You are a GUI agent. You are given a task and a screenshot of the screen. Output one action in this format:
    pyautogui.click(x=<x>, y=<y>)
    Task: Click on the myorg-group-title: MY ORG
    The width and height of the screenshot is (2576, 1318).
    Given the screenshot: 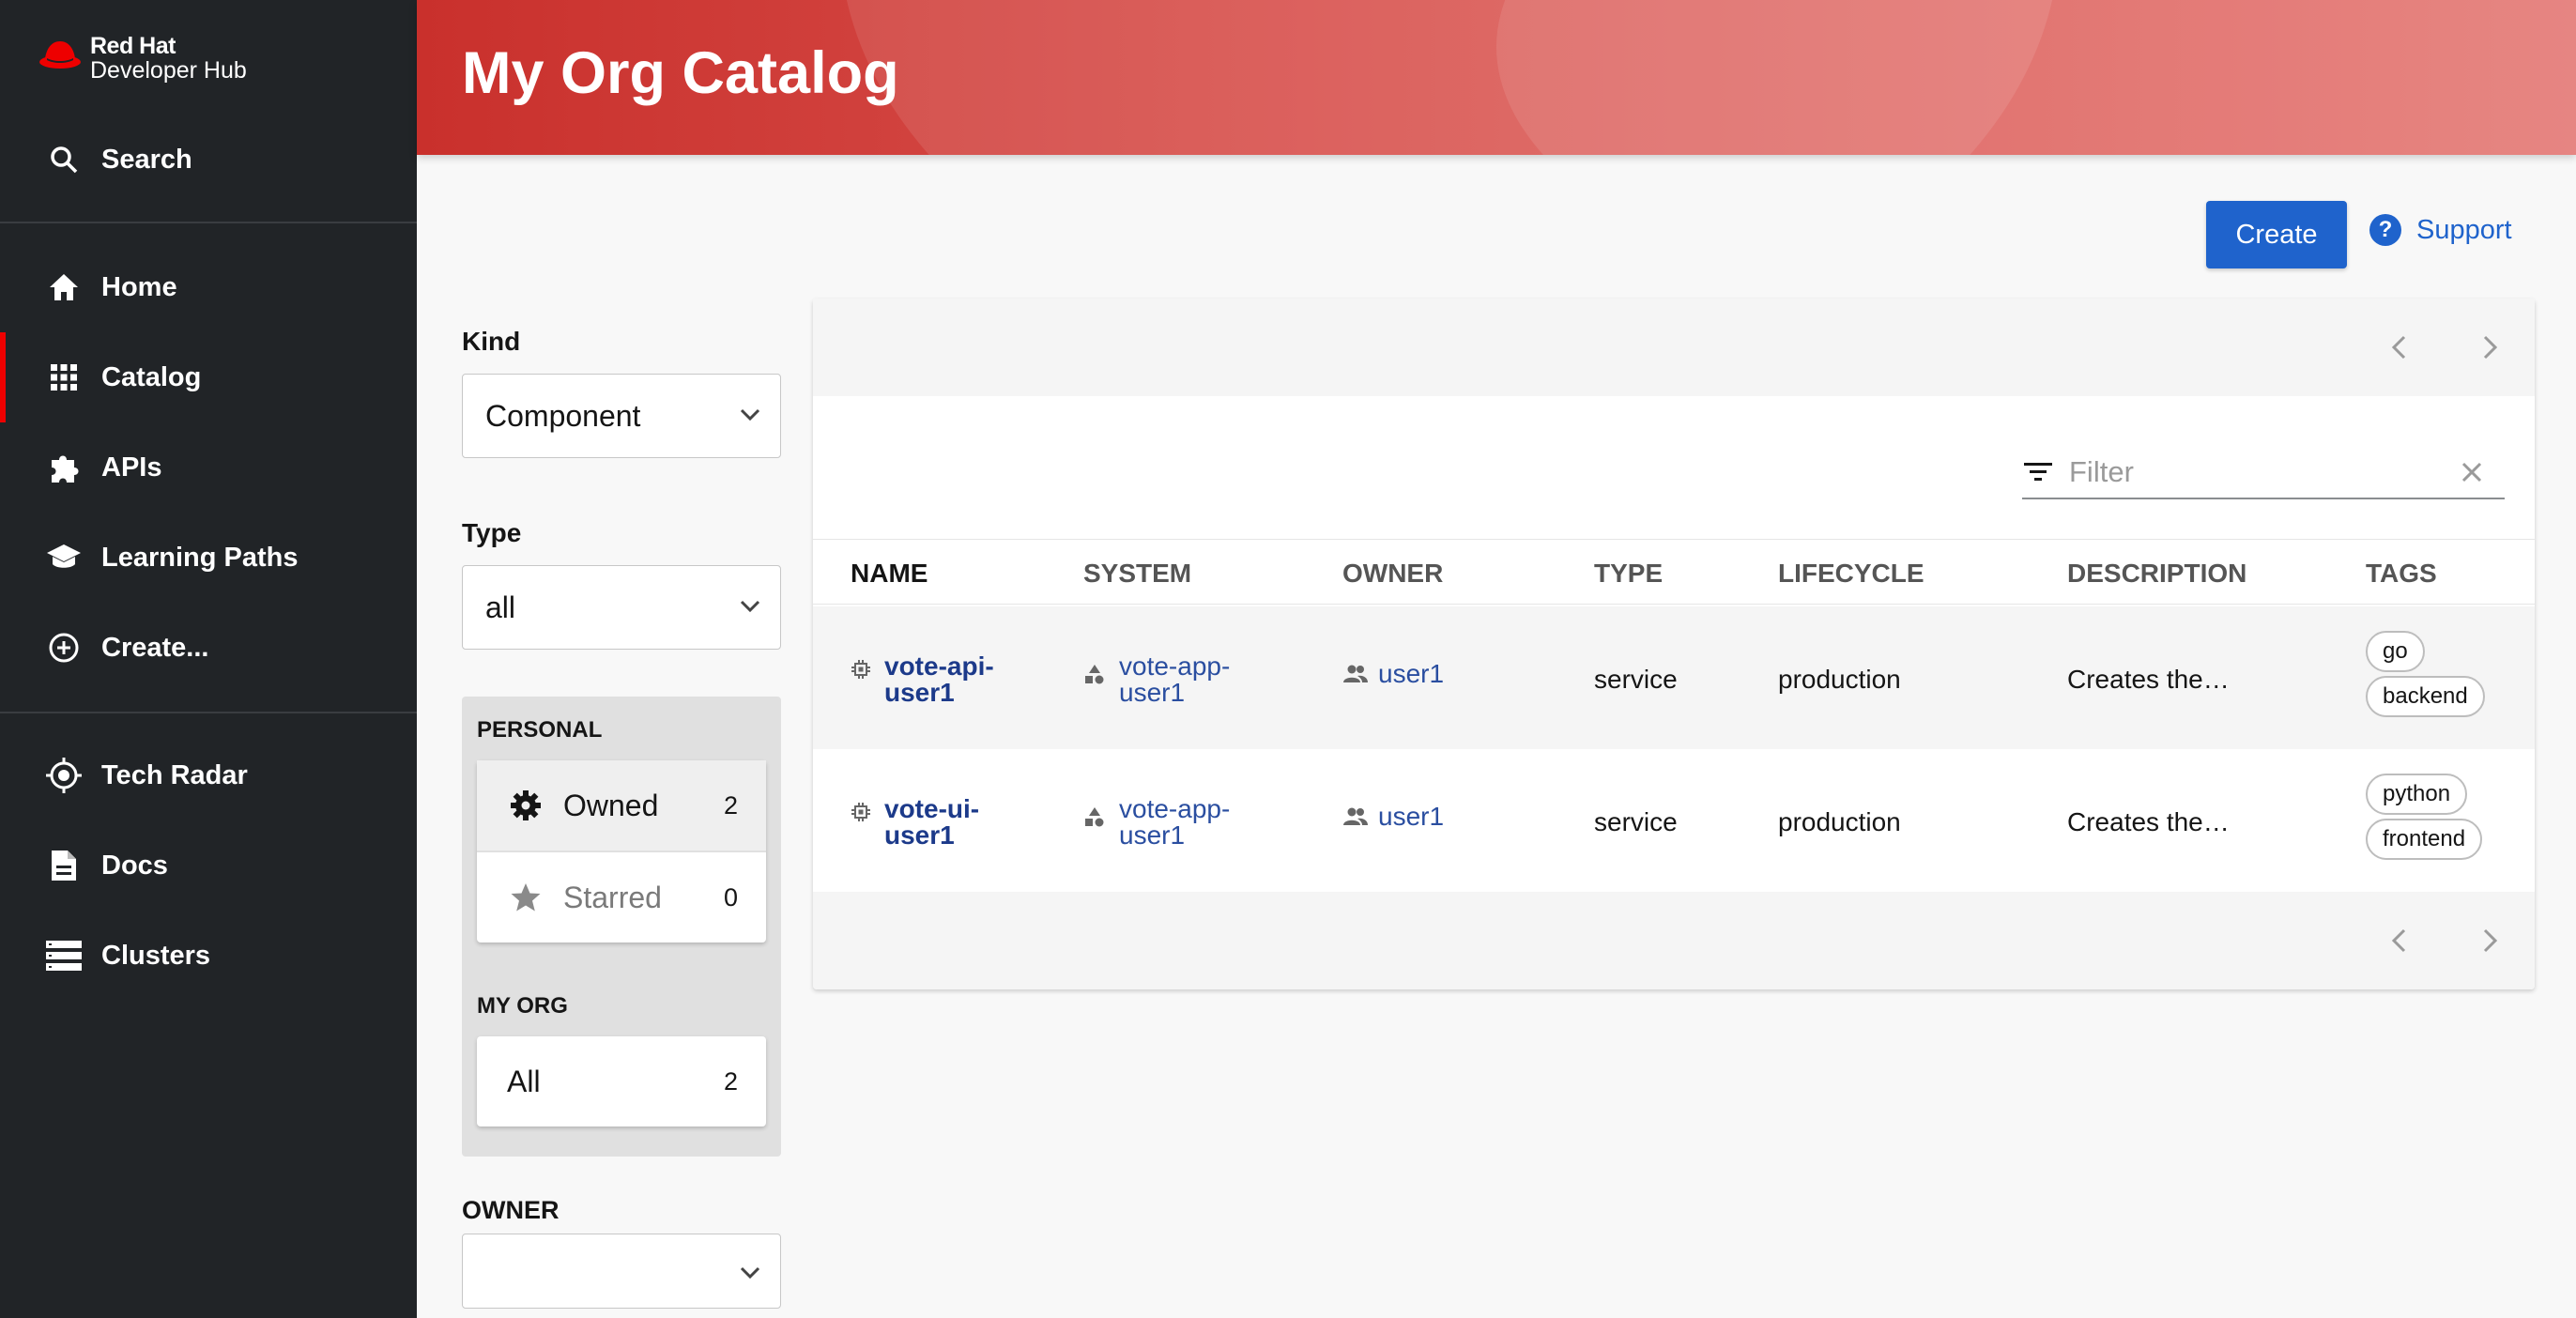 What is the action you would take?
    pyautogui.click(x=522, y=1006)
    